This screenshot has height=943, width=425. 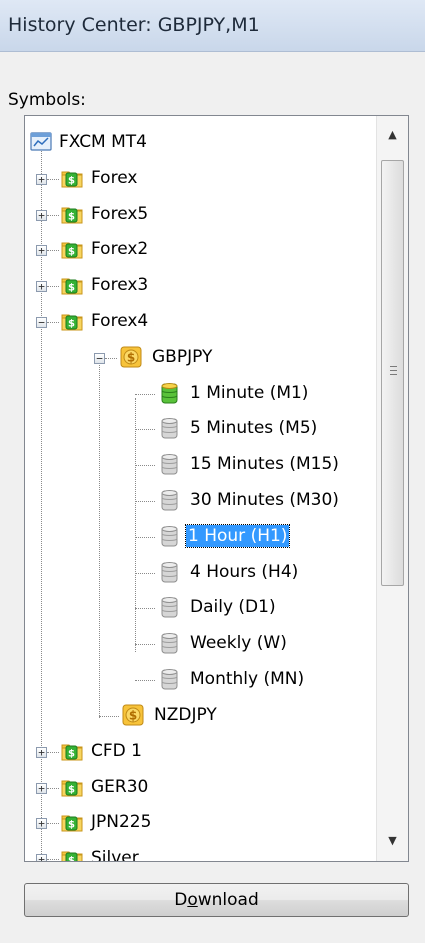 What do you see at coordinates (120, 321) in the screenshot?
I see `tree-node-label: Forex4` at bounding box center [120, 321].